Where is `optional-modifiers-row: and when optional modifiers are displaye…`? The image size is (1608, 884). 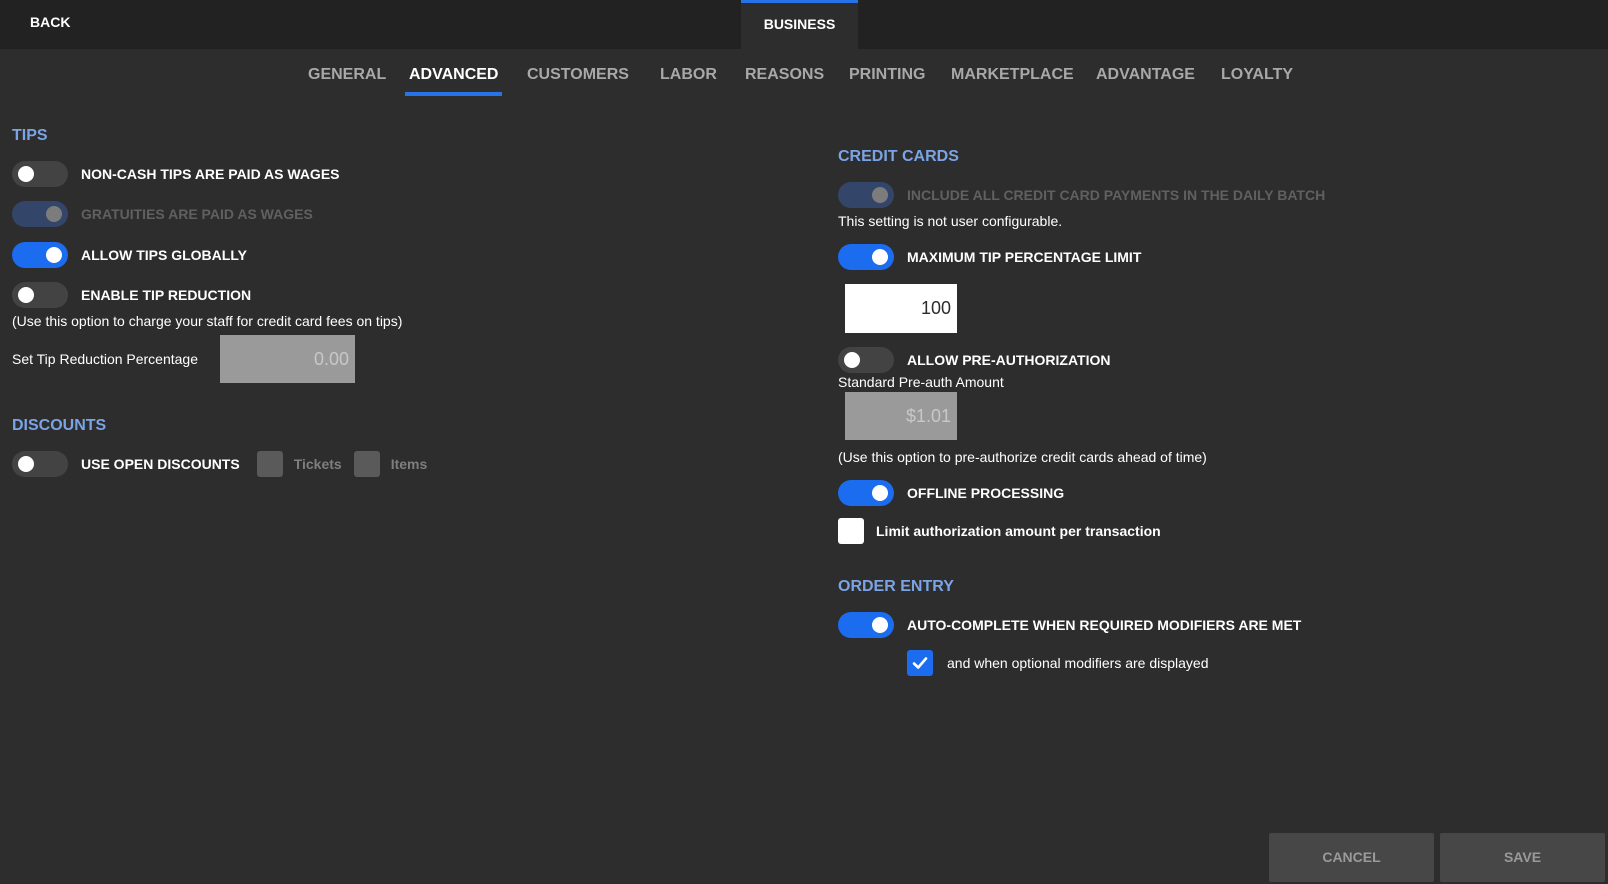
optional-modifiers-row: and when optional modifiers are displaye… is located at coordinates (1058, 663).